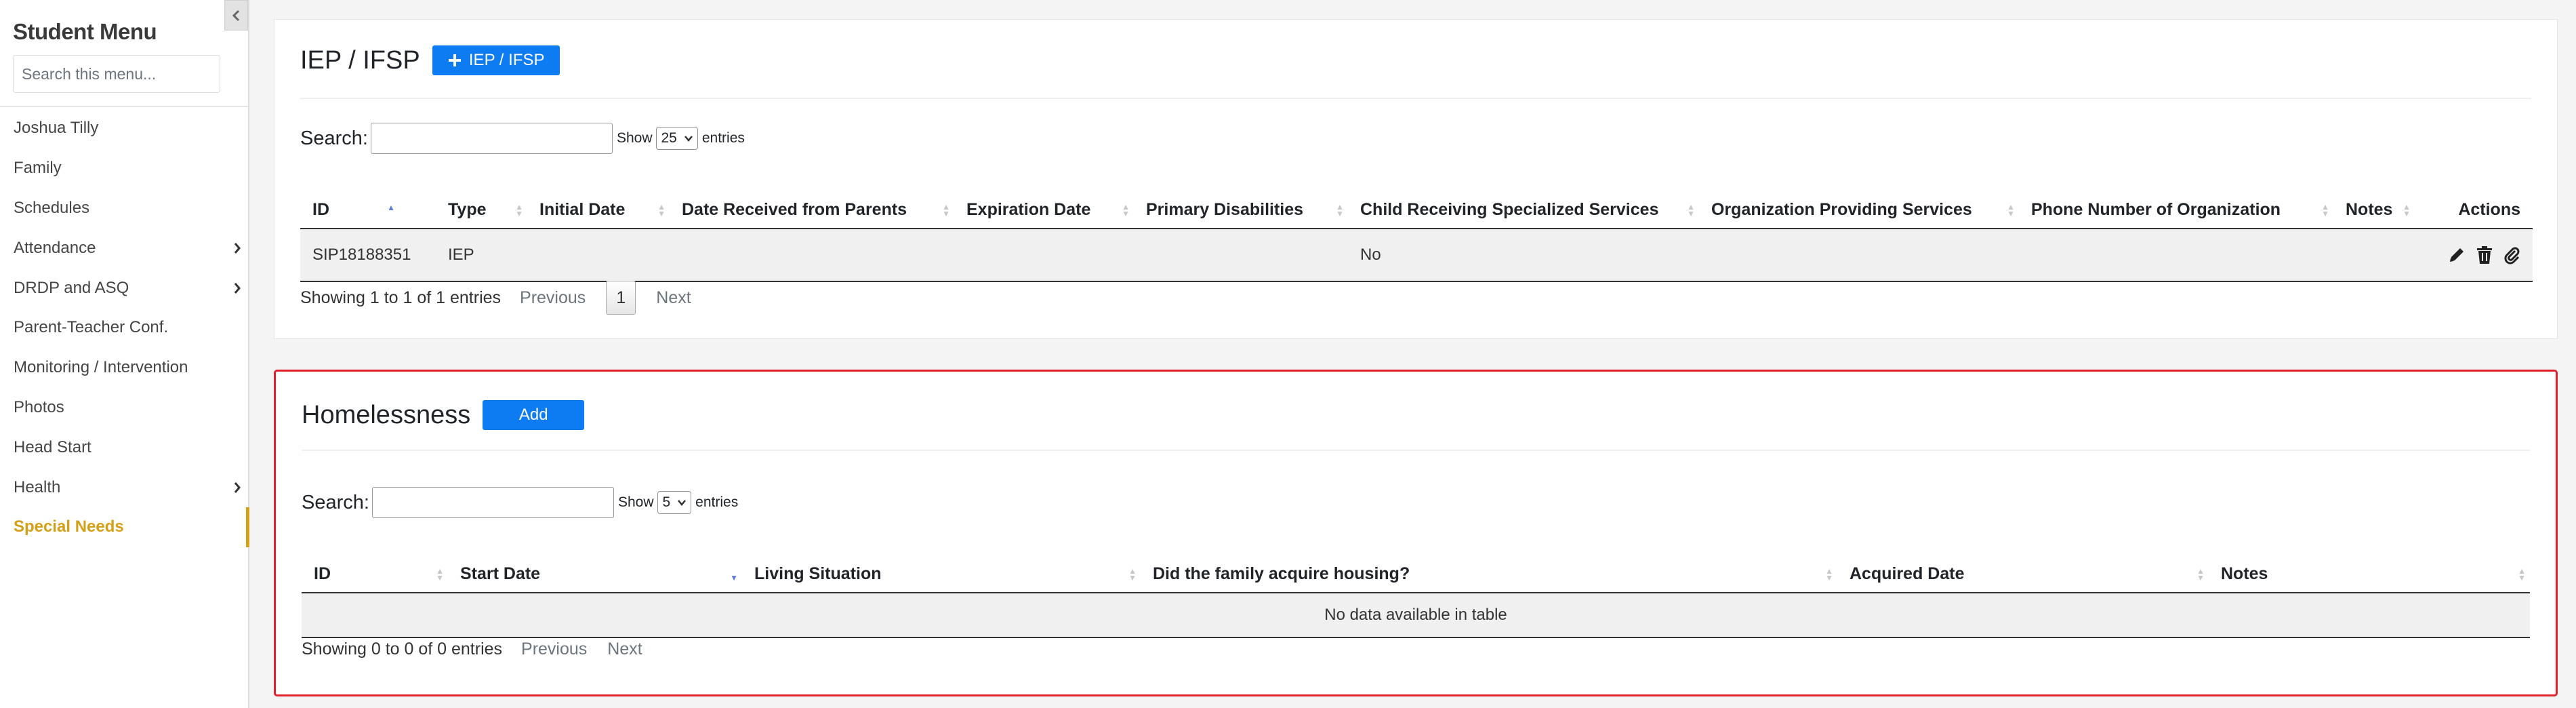  I want to click on sidebar-title: Student Menu, so click(85, 31).